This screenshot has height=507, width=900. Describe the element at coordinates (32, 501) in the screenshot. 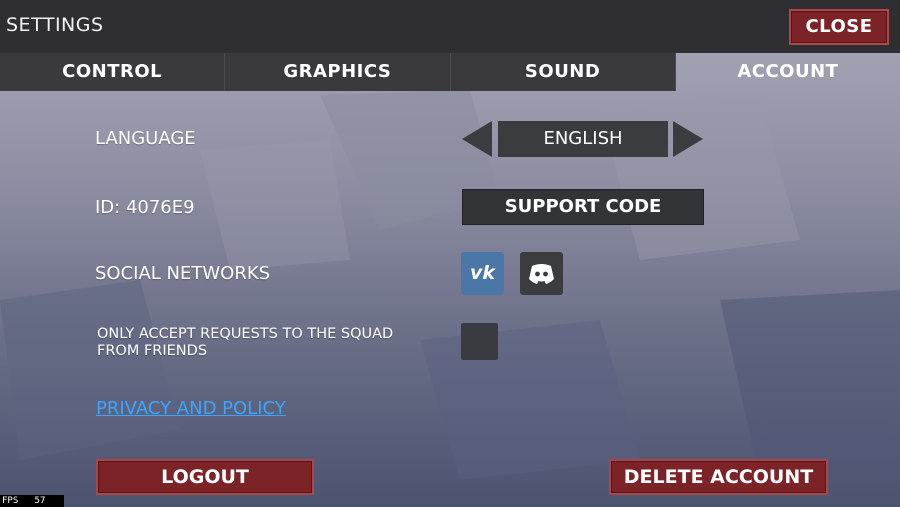

I see `fps-counter: FPS 57` at that location.